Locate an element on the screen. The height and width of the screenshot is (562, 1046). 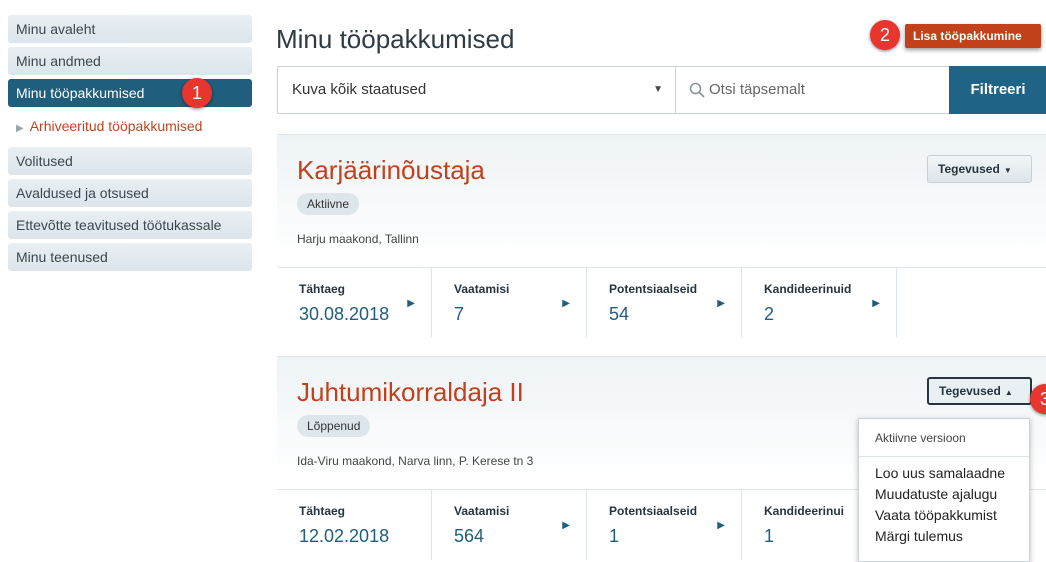
actions-button: Tegevused ▲ is located at coordinates (979, 391).